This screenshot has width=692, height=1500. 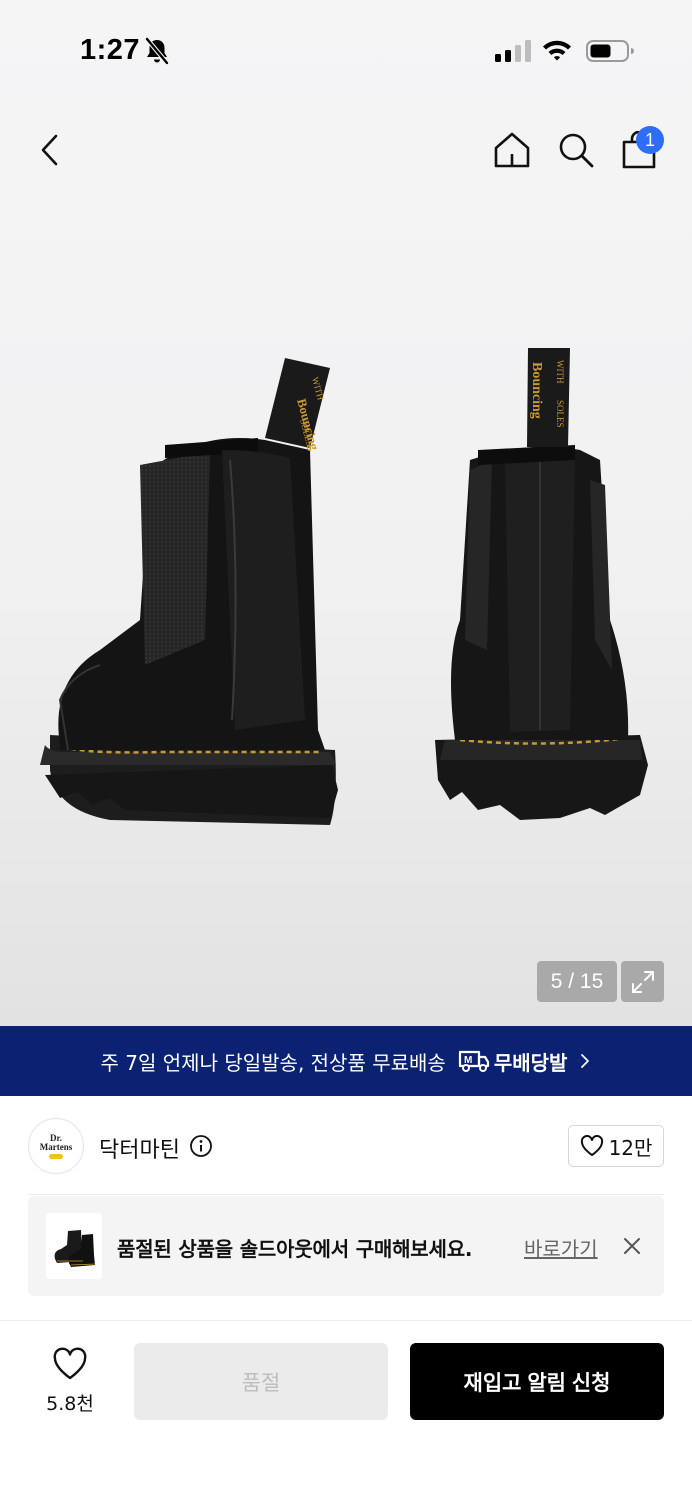 What do you see at coordinates (273, 1062) in the screenshot?
I see `banner-text: 주 7일 언제나 당일발송, 전상품 무료배송` at bounding box center [273, 1062].